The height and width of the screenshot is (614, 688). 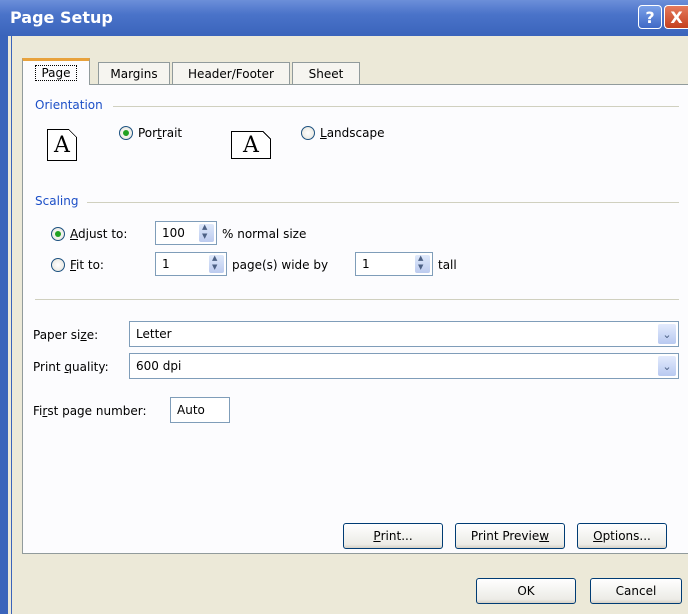 What do you see at coordinates (159, 366) in the screenshot?
I see `print-quality-value: 600 dpi` at bounding box center [159, 366].